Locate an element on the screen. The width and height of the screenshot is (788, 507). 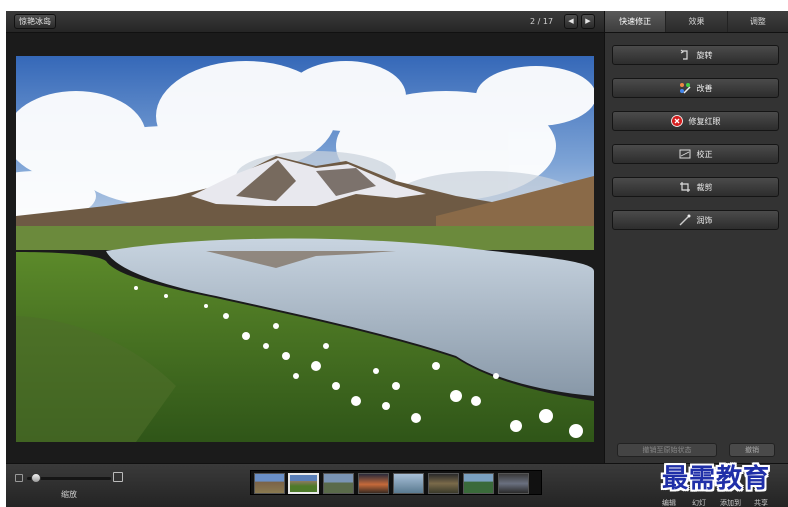
panel-tabs: 快速修正 效果 调整 is located at coordinates (696, 22).